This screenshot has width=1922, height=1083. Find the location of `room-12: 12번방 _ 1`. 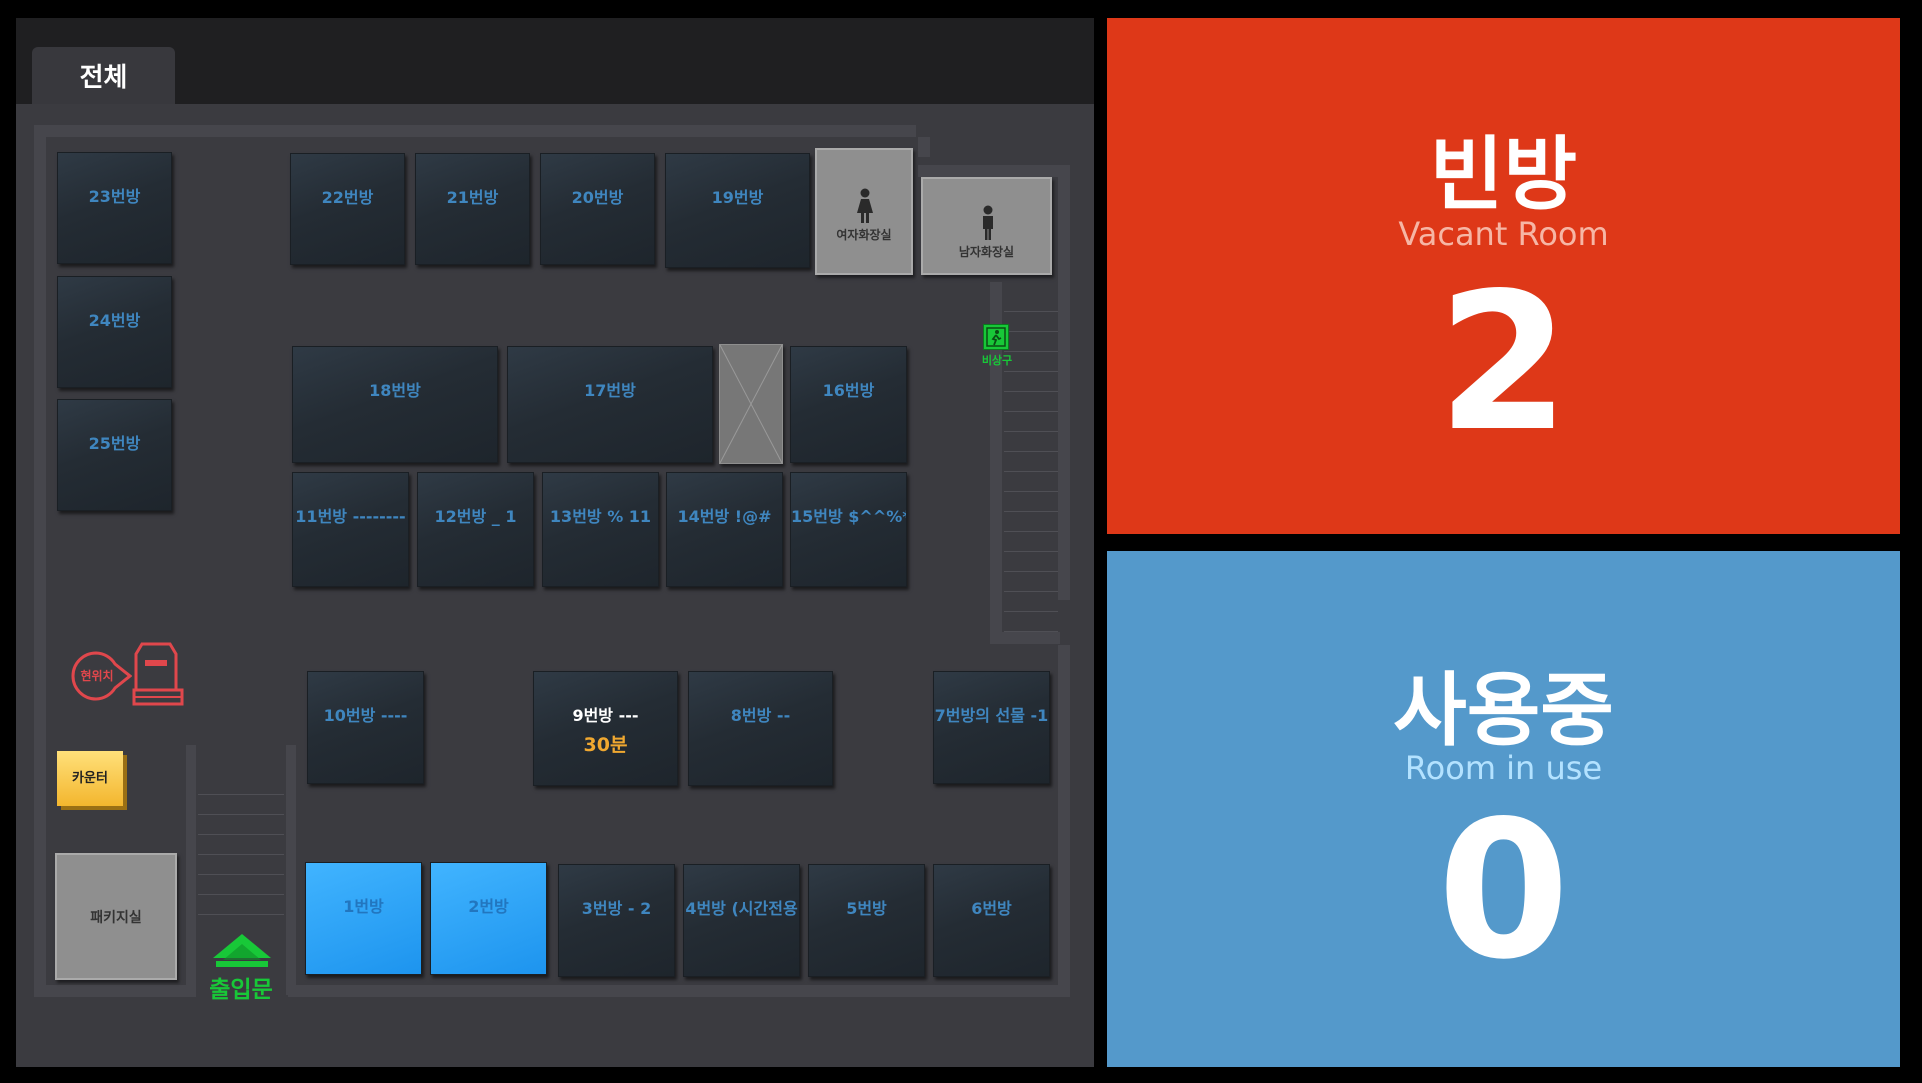

room-12: 12번방 _ 1 is located at coordinates (475, 529).